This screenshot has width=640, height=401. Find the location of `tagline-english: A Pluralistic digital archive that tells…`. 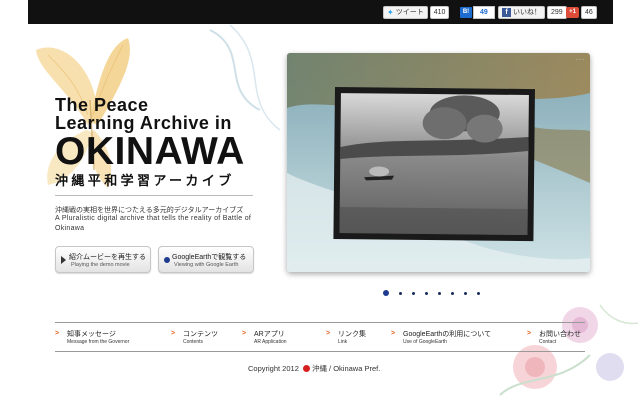

tagline-english: A Pluralistic digital archive that tells… is located at coordinates (153, 223).